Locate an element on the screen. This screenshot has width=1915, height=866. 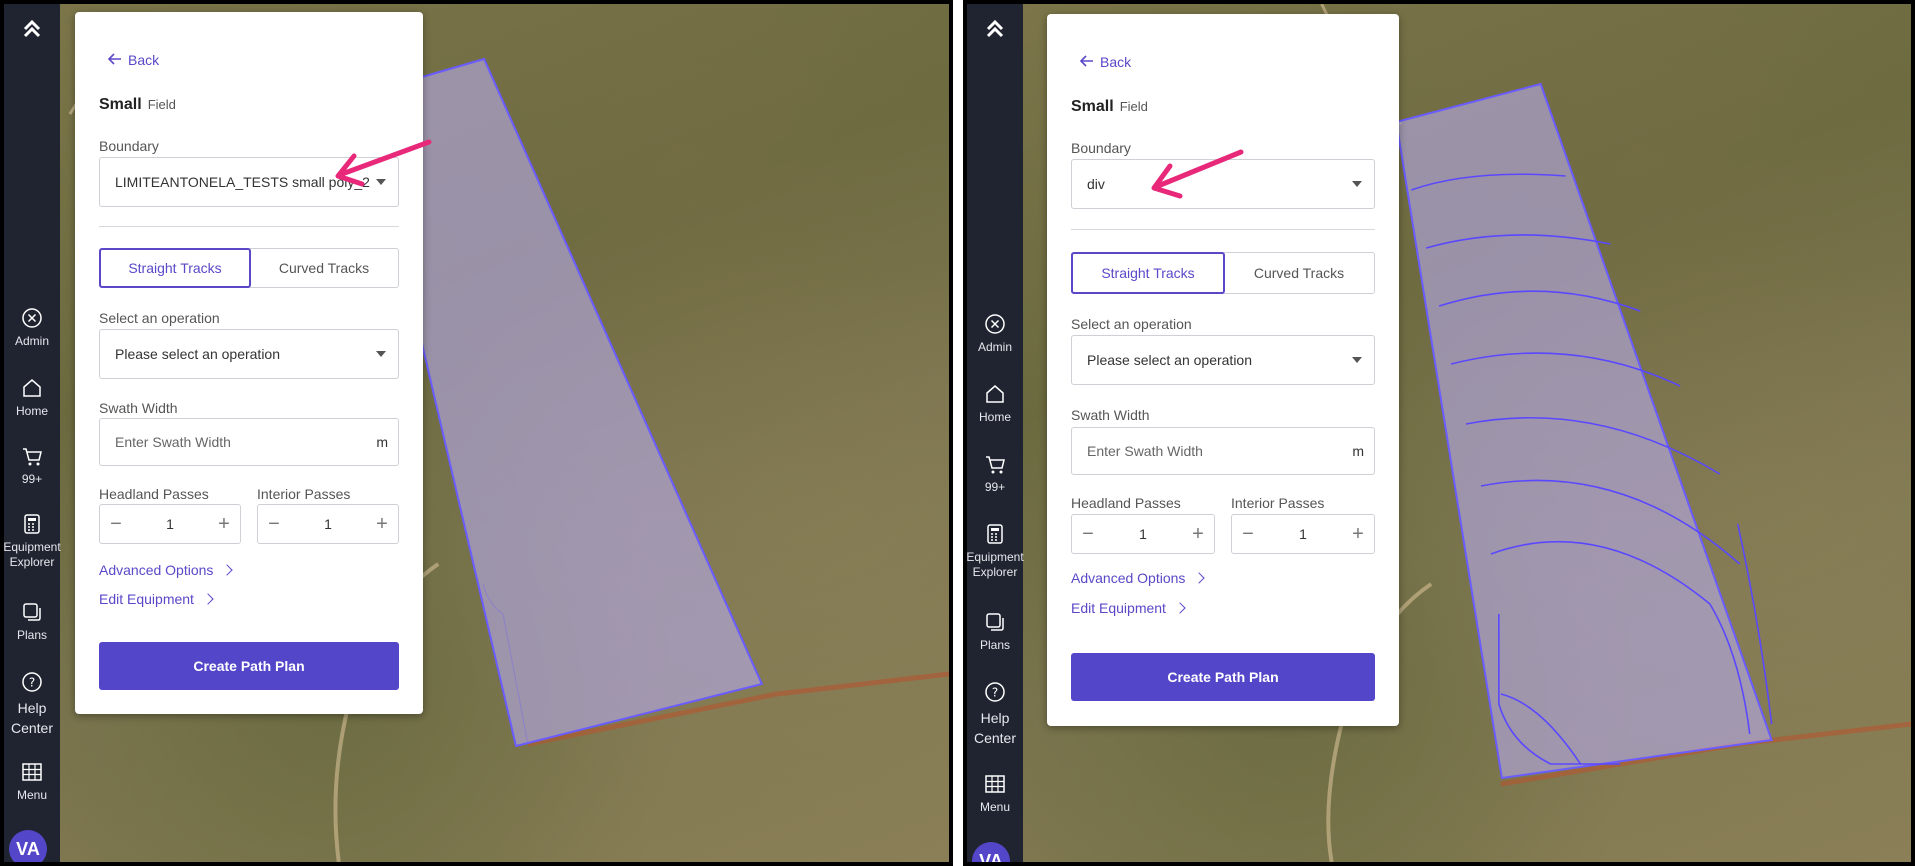
boundary-label: Boundary is located at coordinates (129, 146).